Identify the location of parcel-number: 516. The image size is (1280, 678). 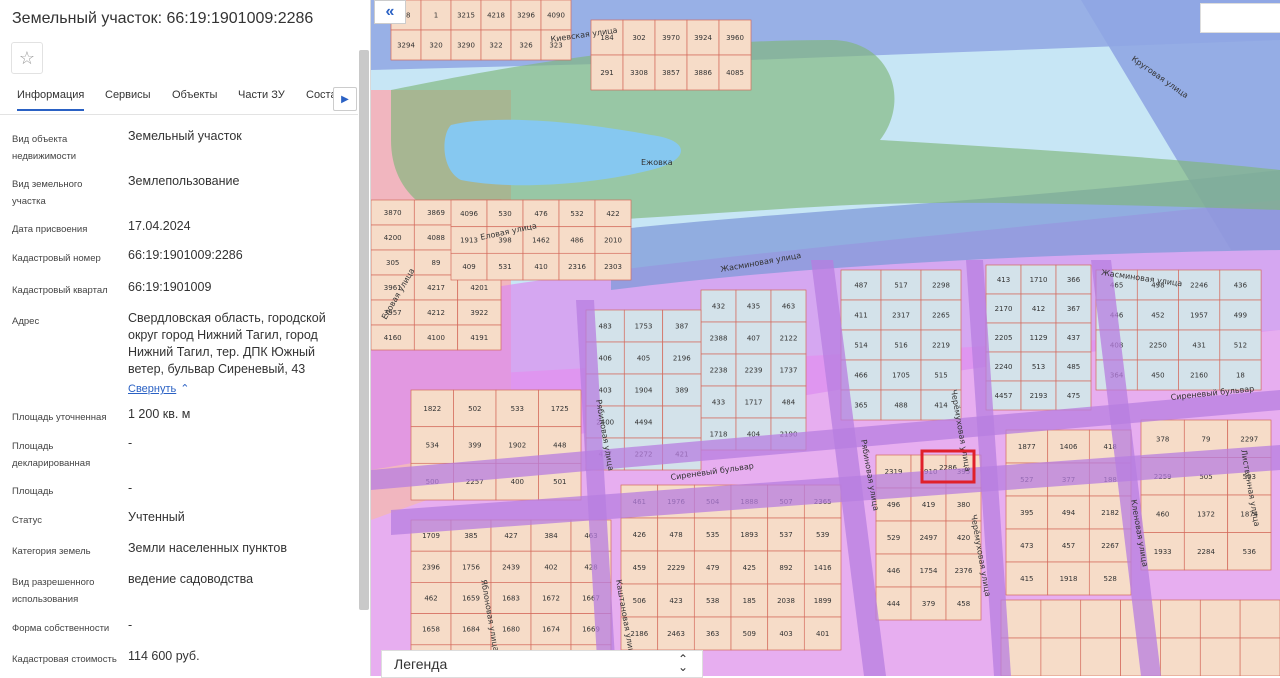
(901, 346).